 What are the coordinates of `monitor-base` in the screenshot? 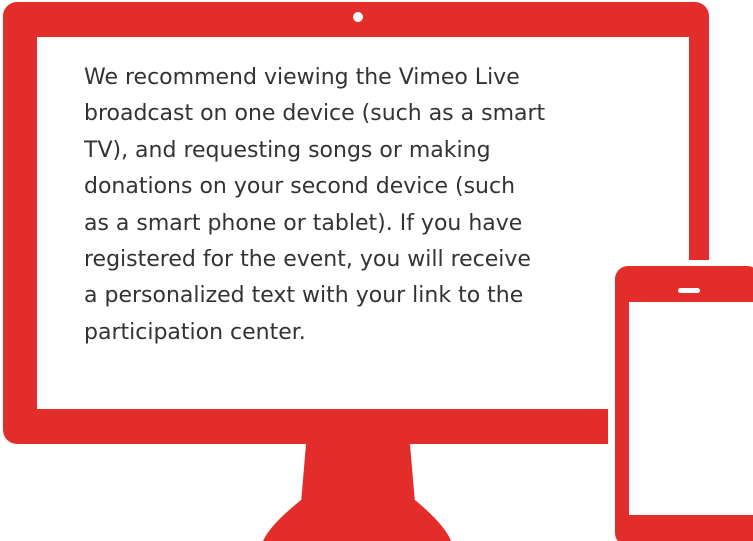 It's located at (357, 520).